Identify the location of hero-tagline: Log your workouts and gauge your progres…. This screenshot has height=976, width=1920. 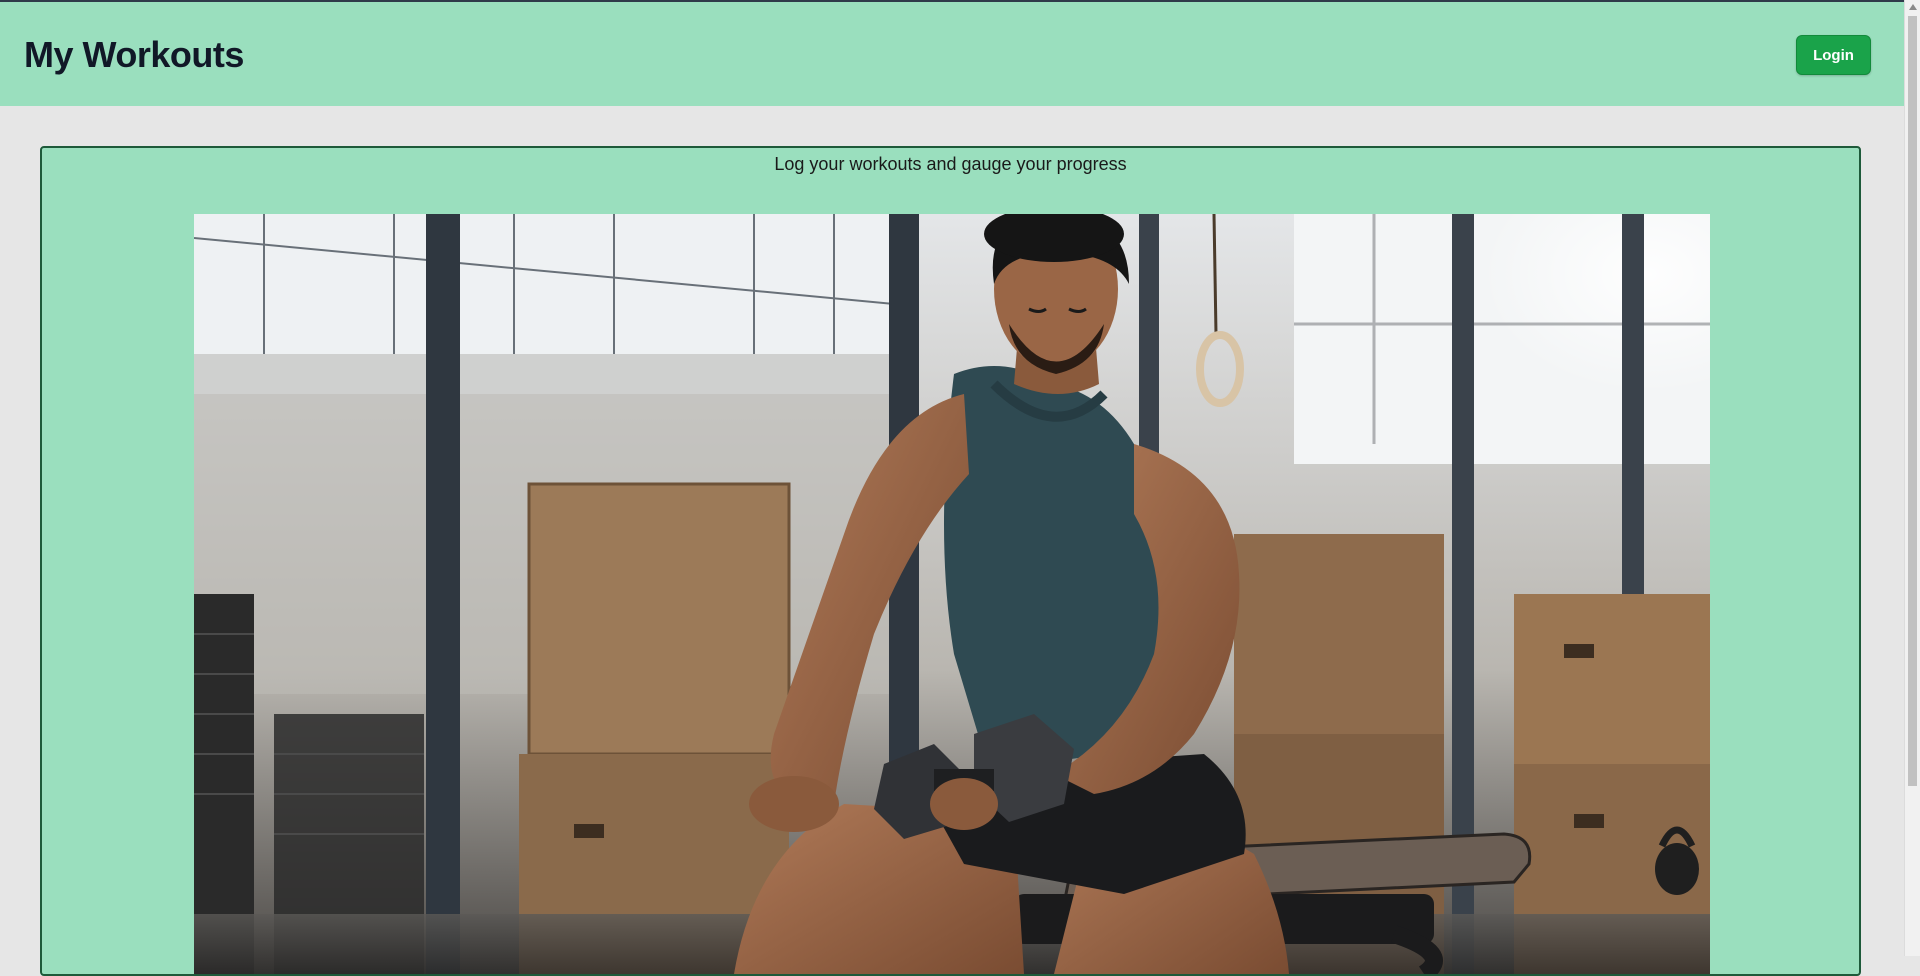
(950, 164).